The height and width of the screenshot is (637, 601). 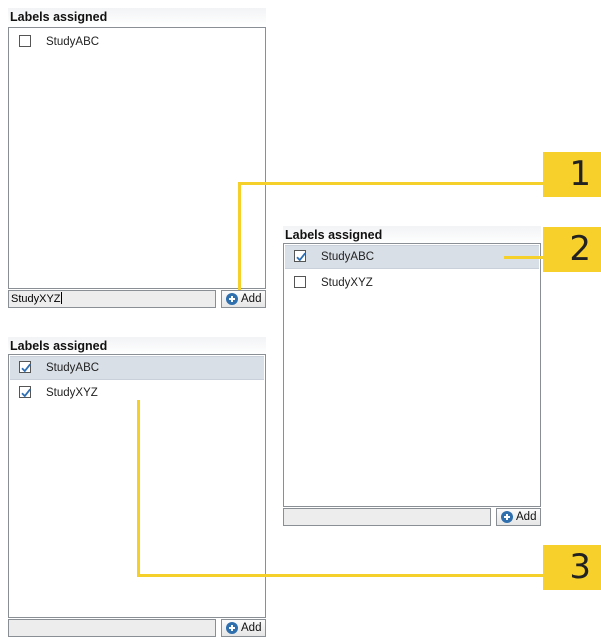 What do you see at coordinates (572, 249) in the screenshot?
I see `callout-2-badge: 2` at bounding box center [572, 249].